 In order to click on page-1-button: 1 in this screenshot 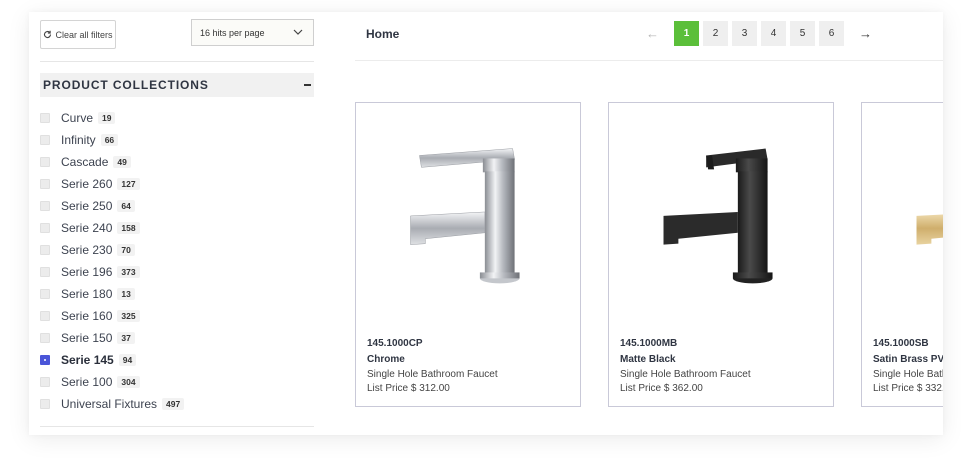, I will do `click(686, 33)`.